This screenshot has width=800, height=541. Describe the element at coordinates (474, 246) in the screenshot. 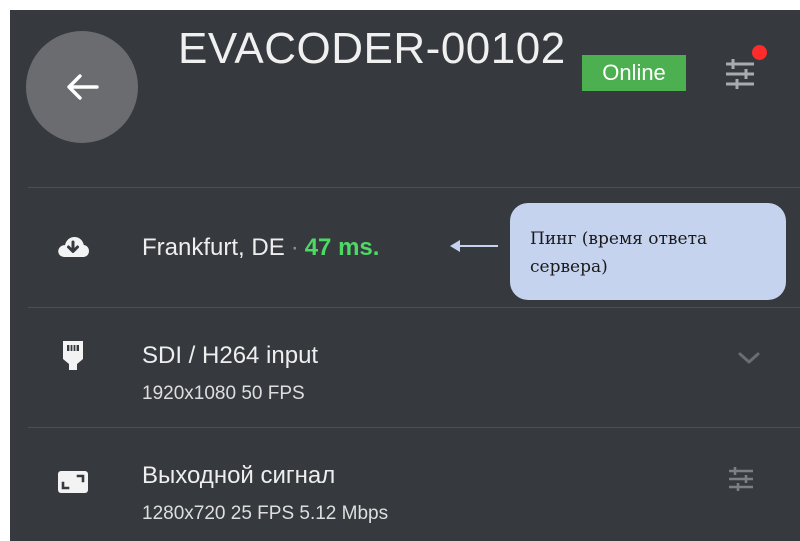

I see `annotation-arrow` at that location.